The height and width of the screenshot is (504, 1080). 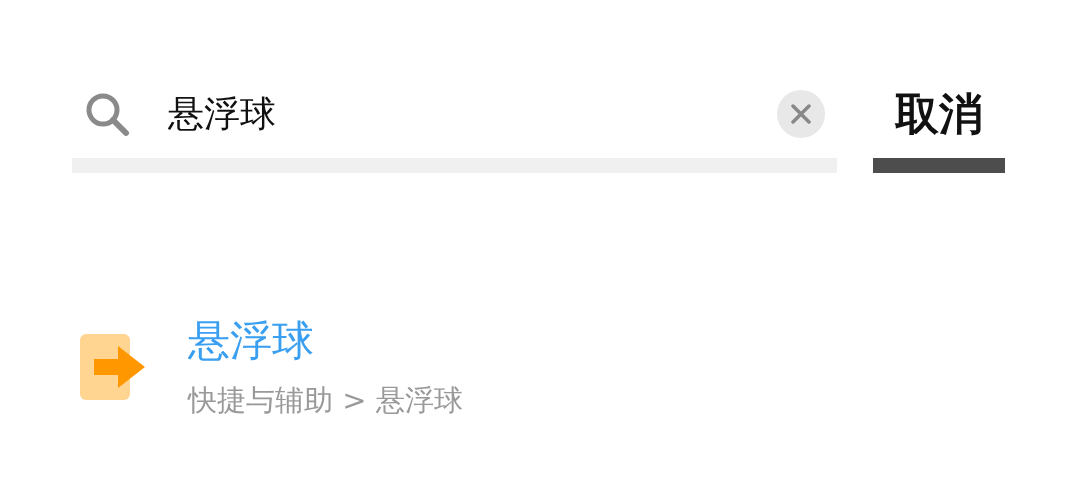 What do you see at coordinates (472, 114) in the screenshot?
I see `search-field: 悬浮球` at bounding box center [472, 114].